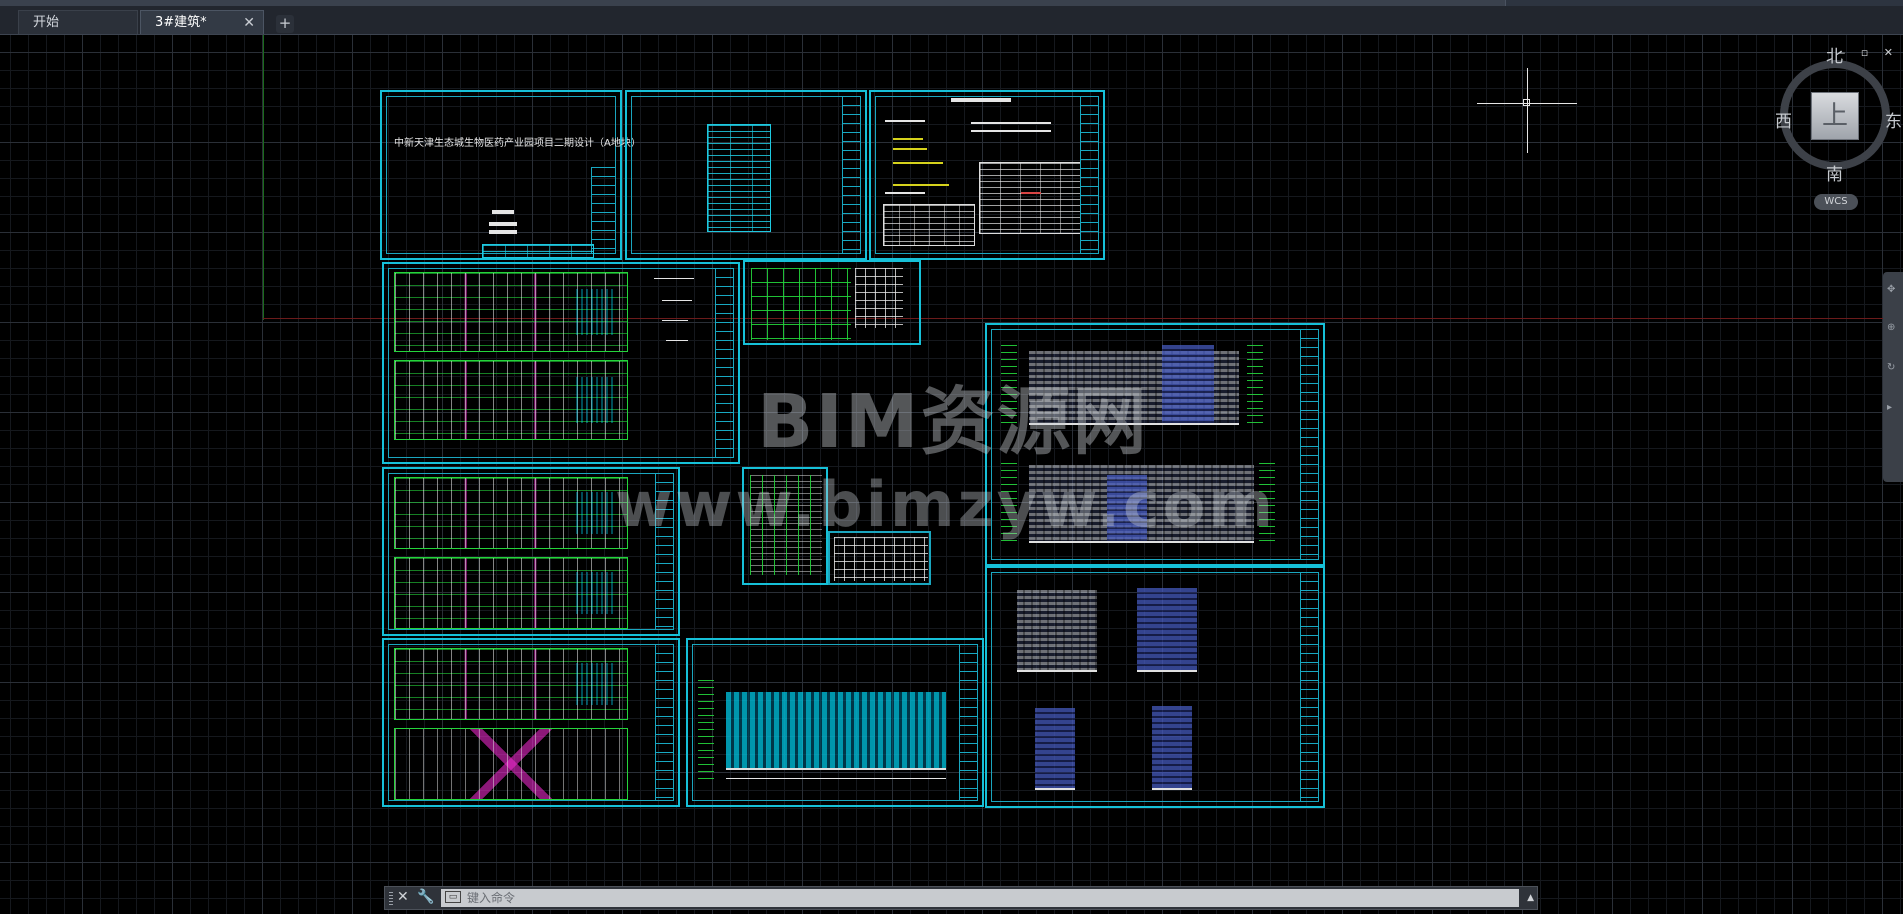 The height and width of the screenshot is (914, 1903). What do you see at coordinates (285, 24) in the screenshot?
I see `new-tab-button: +` at bounding box center [285, 24].